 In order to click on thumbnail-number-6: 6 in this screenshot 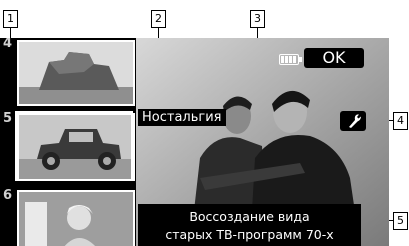, I will do `click(8, 195)`.